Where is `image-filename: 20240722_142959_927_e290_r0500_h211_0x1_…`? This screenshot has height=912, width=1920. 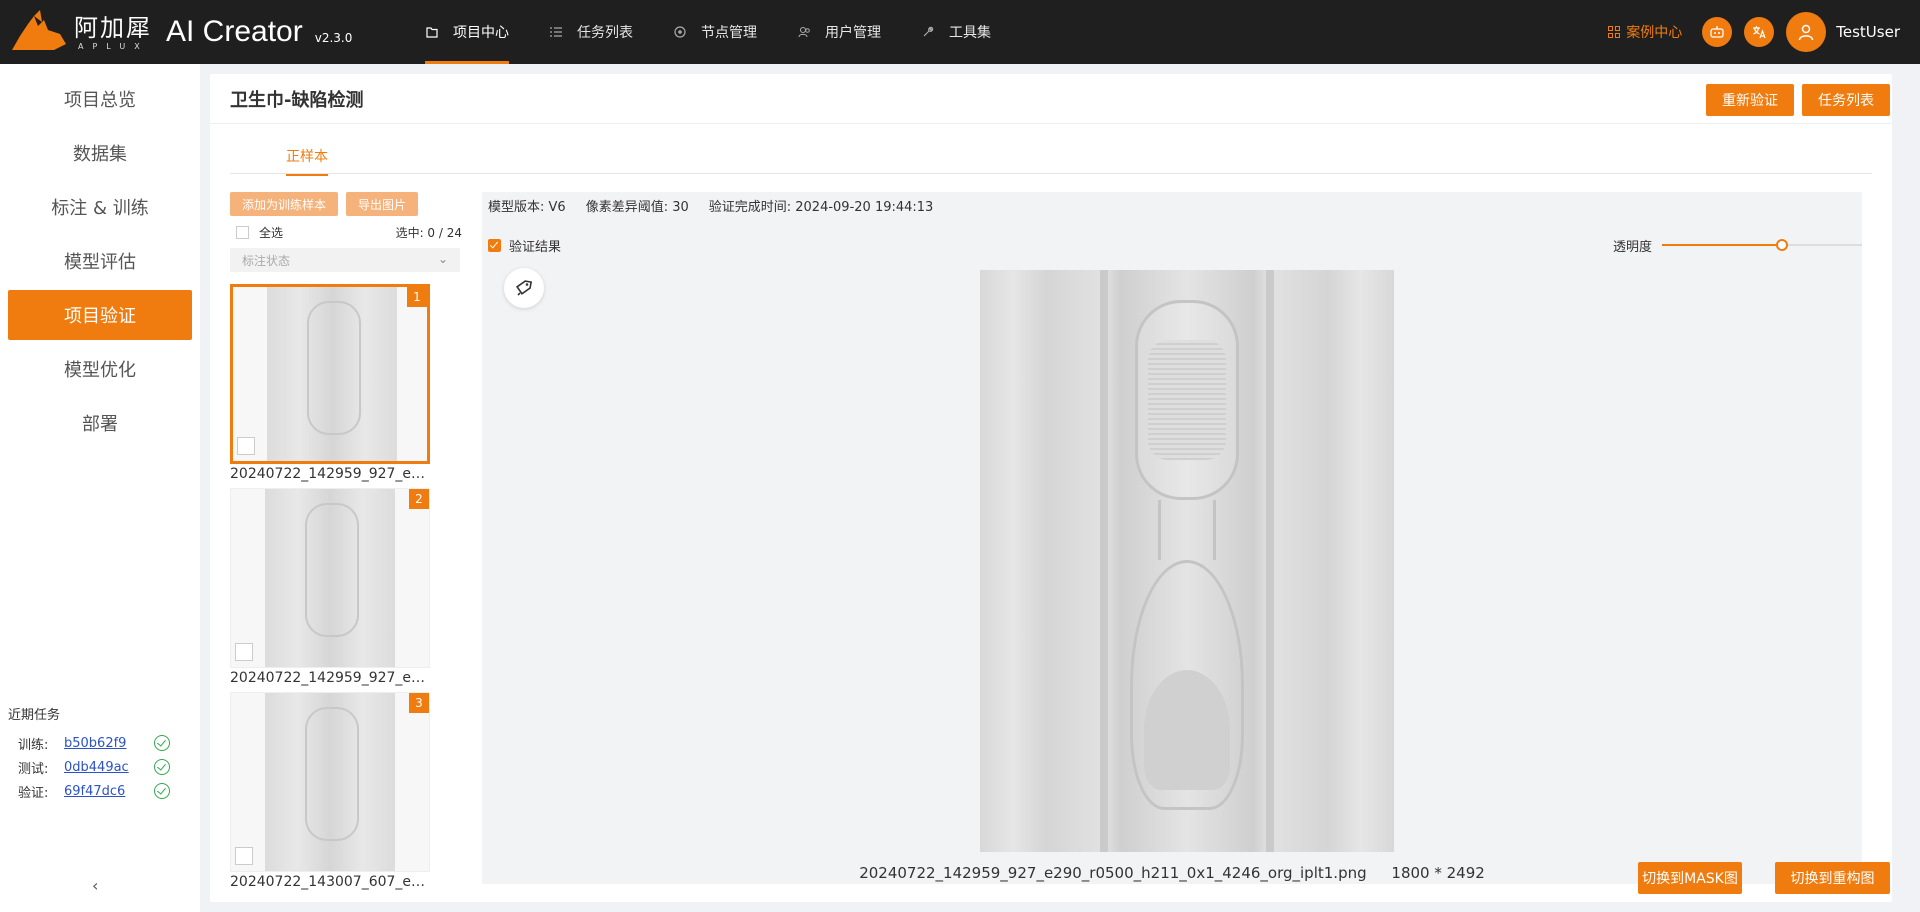
image-filename: 20240722_142959_927_e290_r0500_h211_0x1_… is located at coordinates (1113, 873).